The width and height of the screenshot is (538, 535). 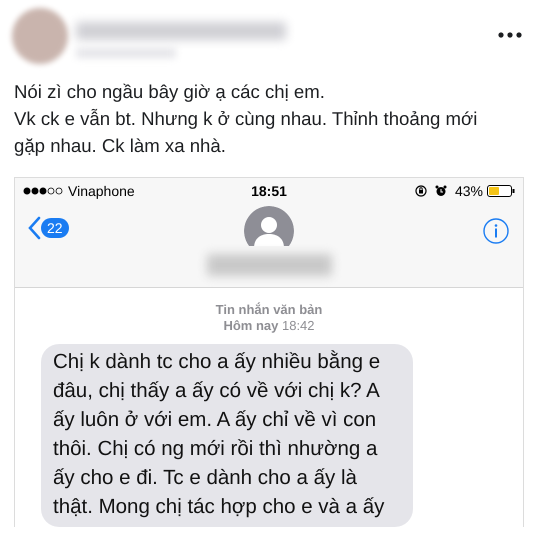 What do you see at coordinates (101, 191) in the screenshot?
I see `carrier-name: Vinaphone` at bounding box center [101, 191].